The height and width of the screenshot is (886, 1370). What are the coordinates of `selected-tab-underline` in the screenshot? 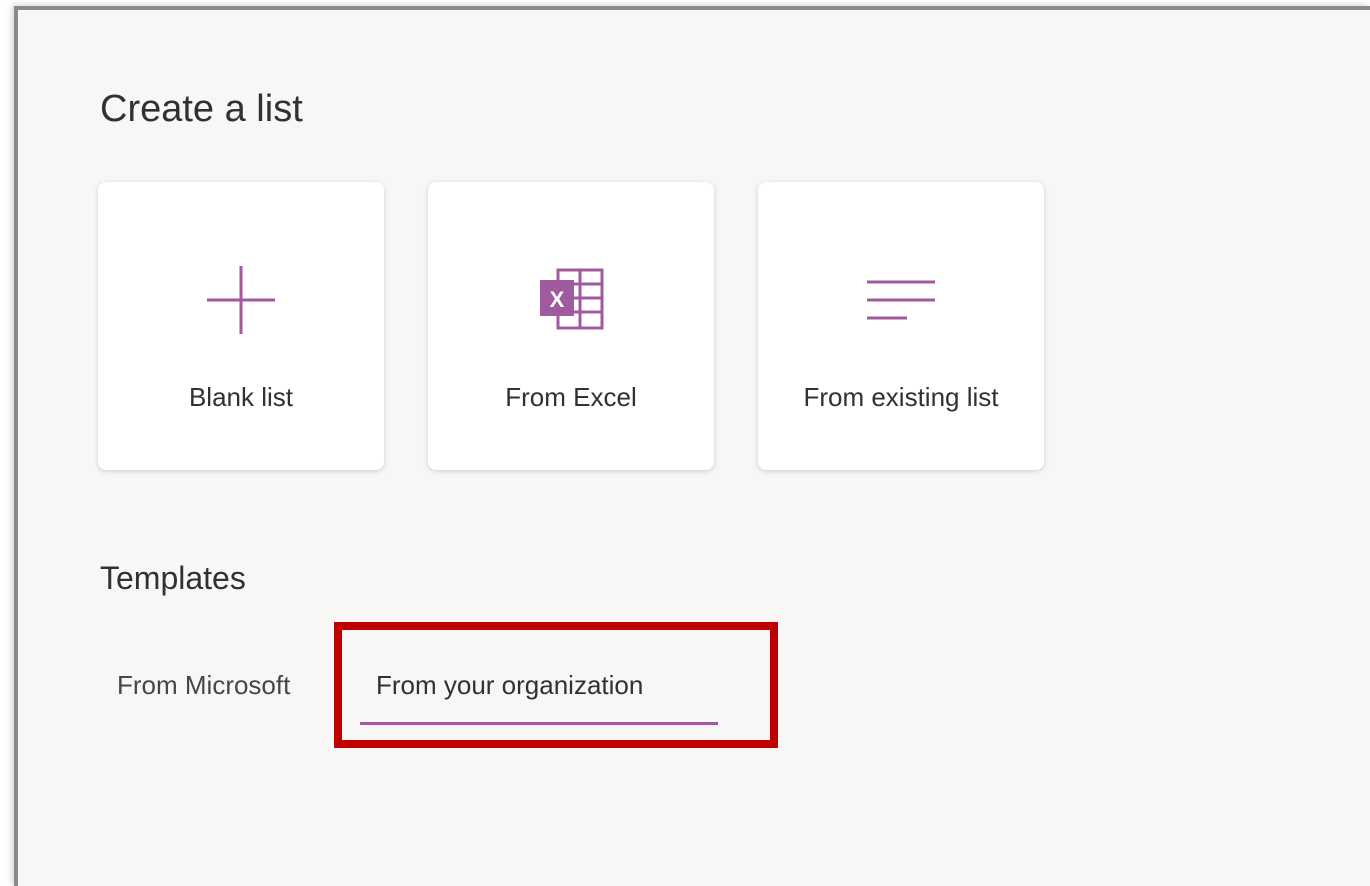 It's located at (539, 723).